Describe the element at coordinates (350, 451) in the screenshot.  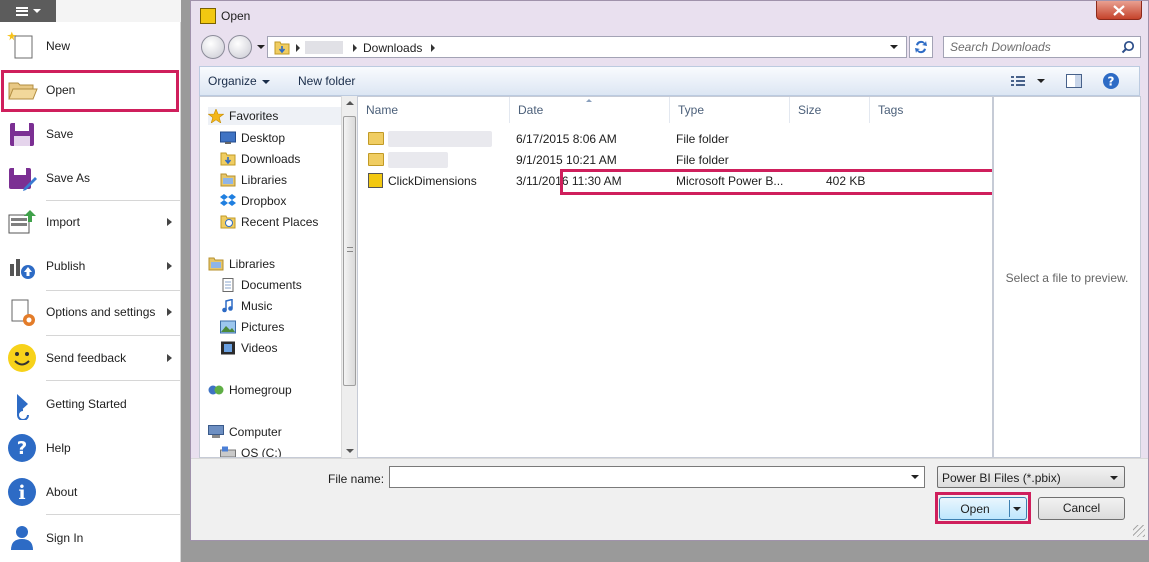
I see `scroll-down-icon` at that location.